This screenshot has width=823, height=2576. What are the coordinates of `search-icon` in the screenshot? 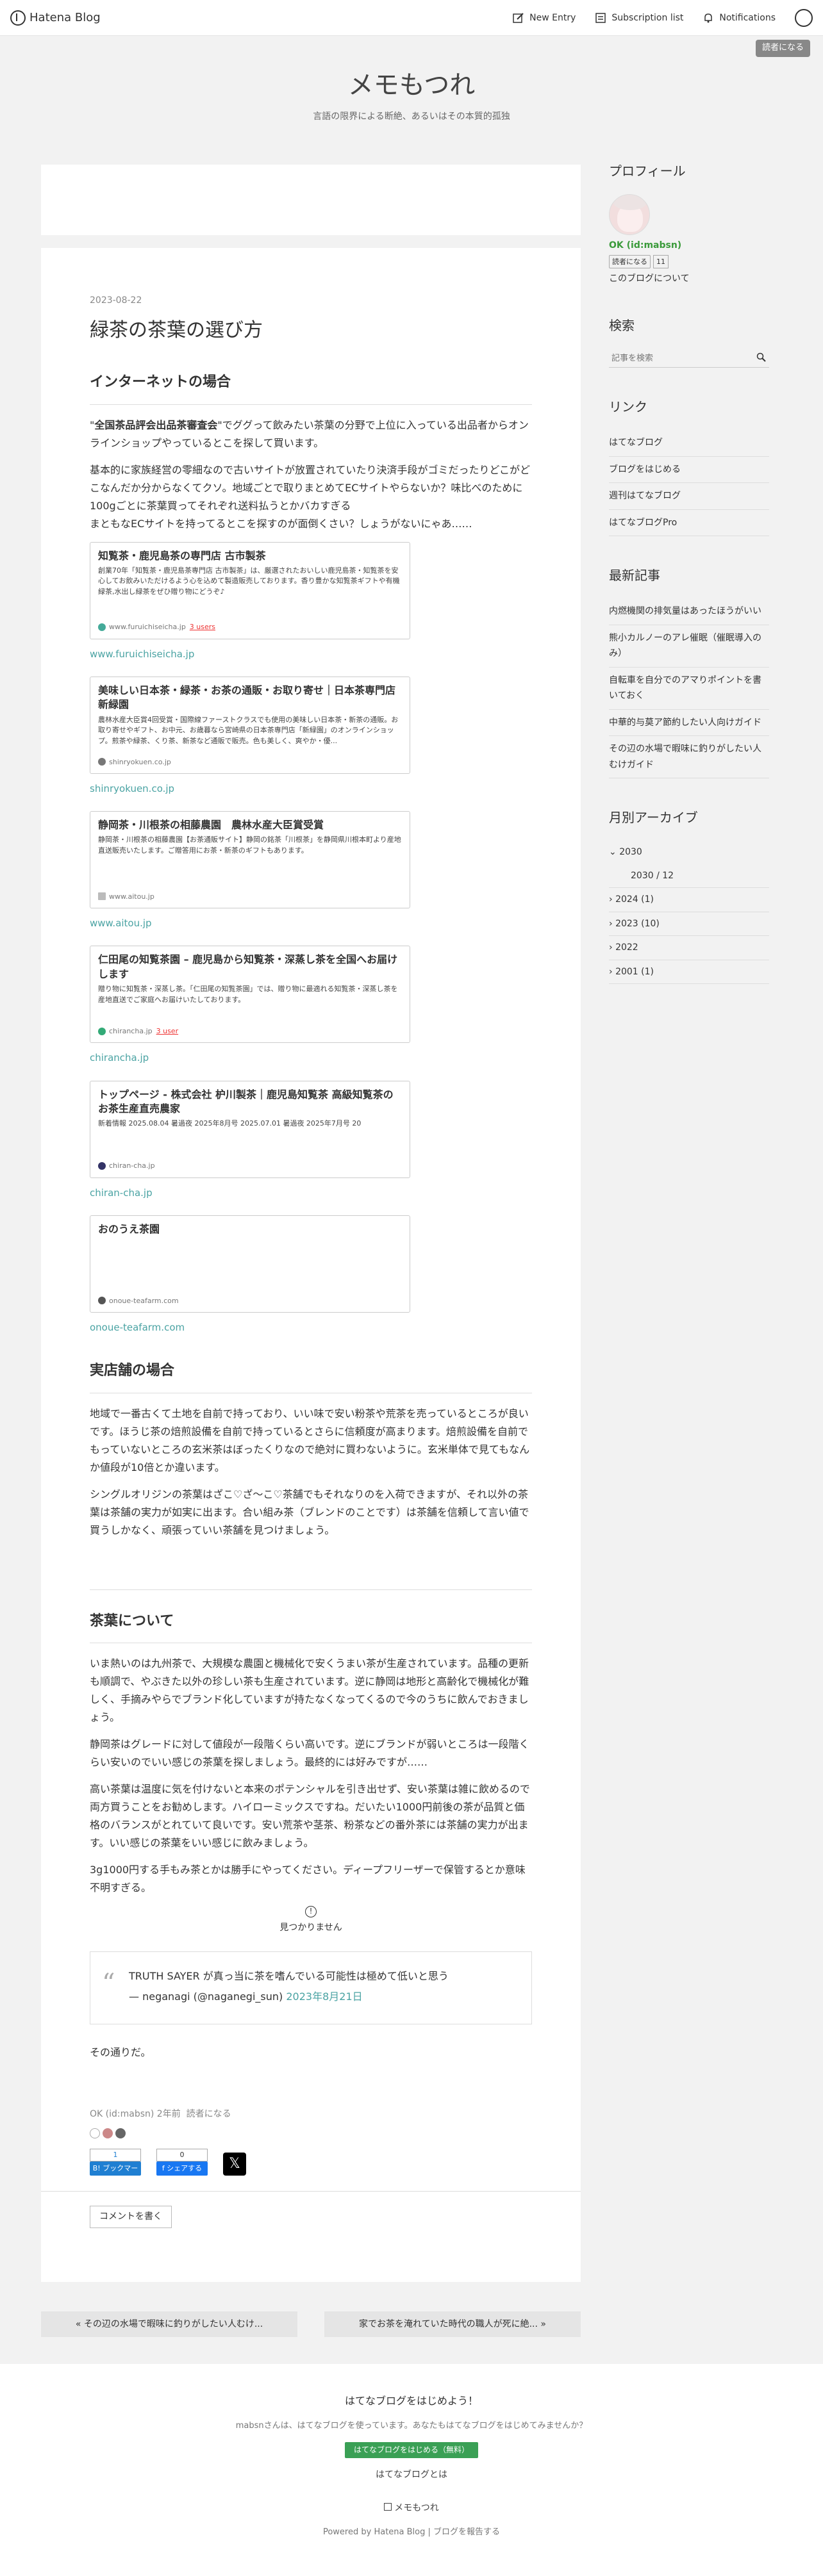 It's located at (761, 358).